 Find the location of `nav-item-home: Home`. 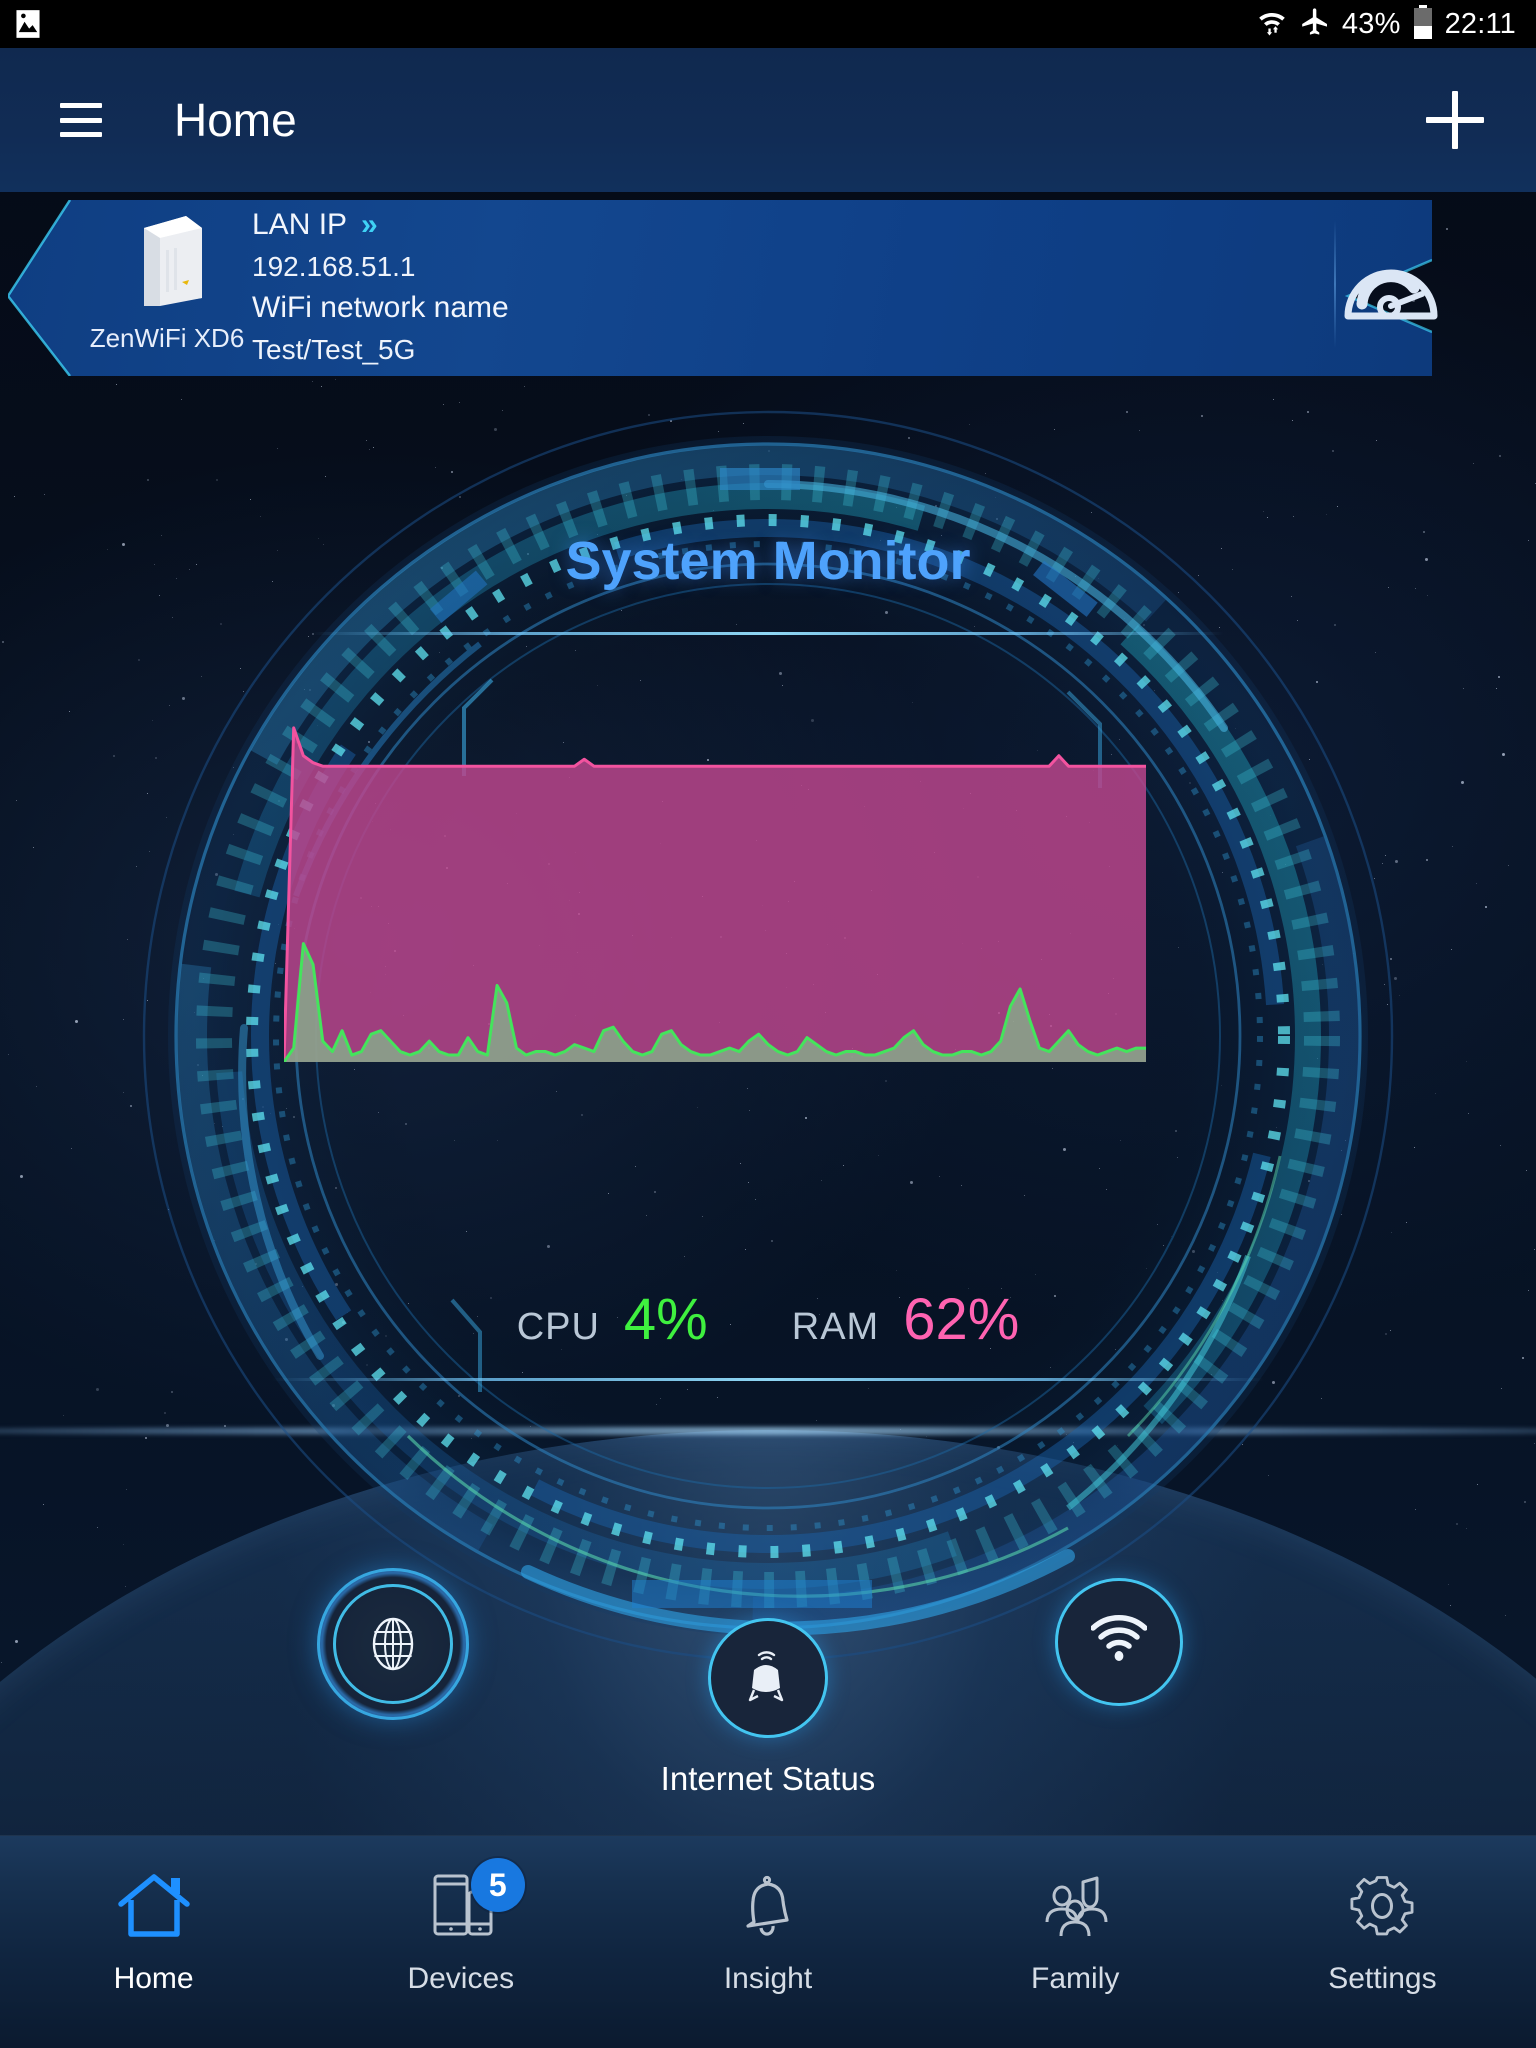

nav-item-home: Home is located at coordinates (153, 1942).